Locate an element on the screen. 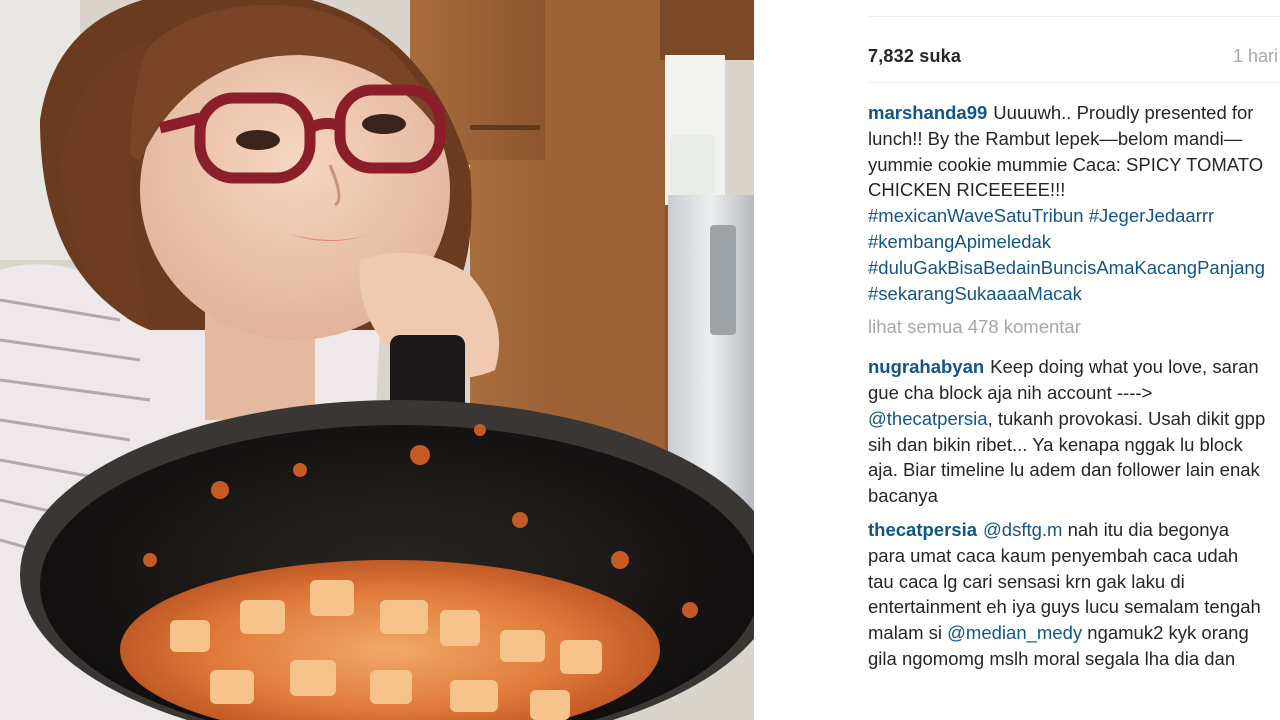  post-timestamp: 1 hari is located at coordinates (1255, 56).